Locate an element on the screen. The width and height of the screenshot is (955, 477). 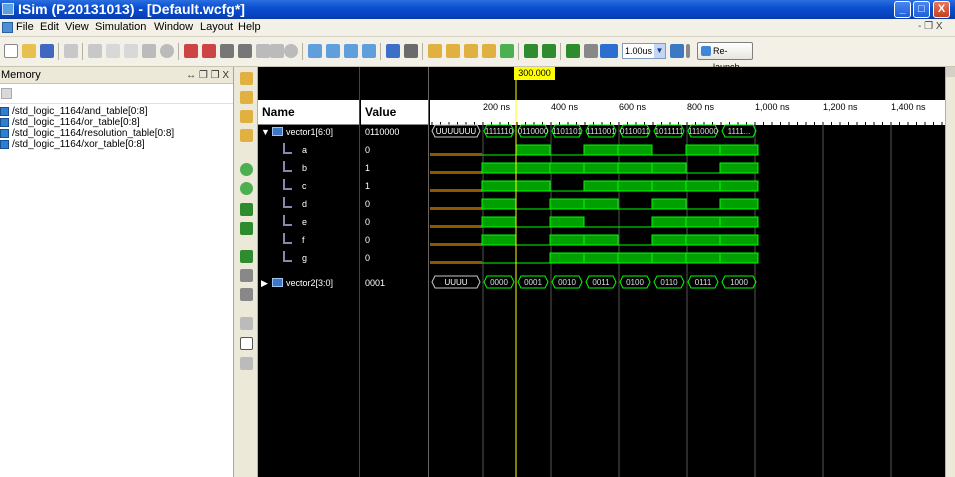
document-icon is located at coordinates (7, 27).